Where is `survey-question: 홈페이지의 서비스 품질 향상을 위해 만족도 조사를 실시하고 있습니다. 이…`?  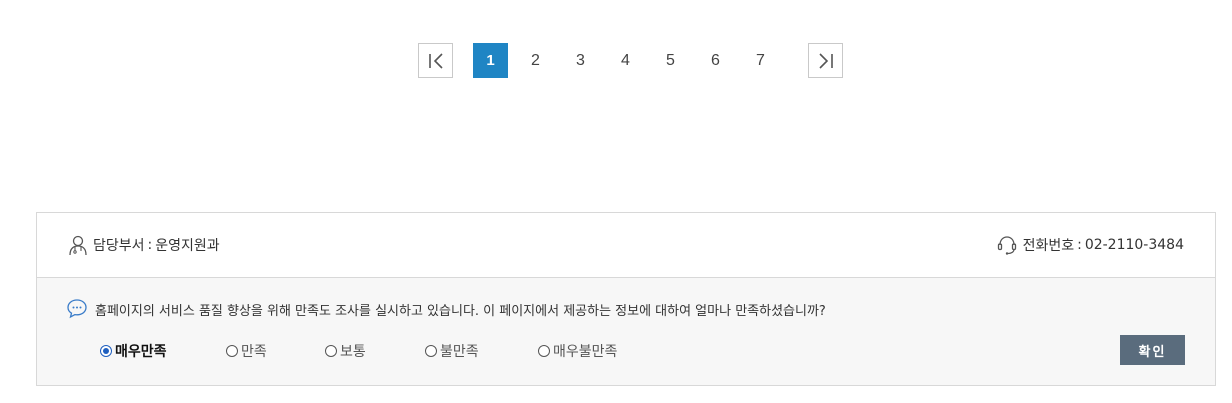 survey-question: 홈페이지의 서비스 품질 향상을 위해 만족도 조사를 실시하고 있습니다. 이… is located at coordinates (446, 309).